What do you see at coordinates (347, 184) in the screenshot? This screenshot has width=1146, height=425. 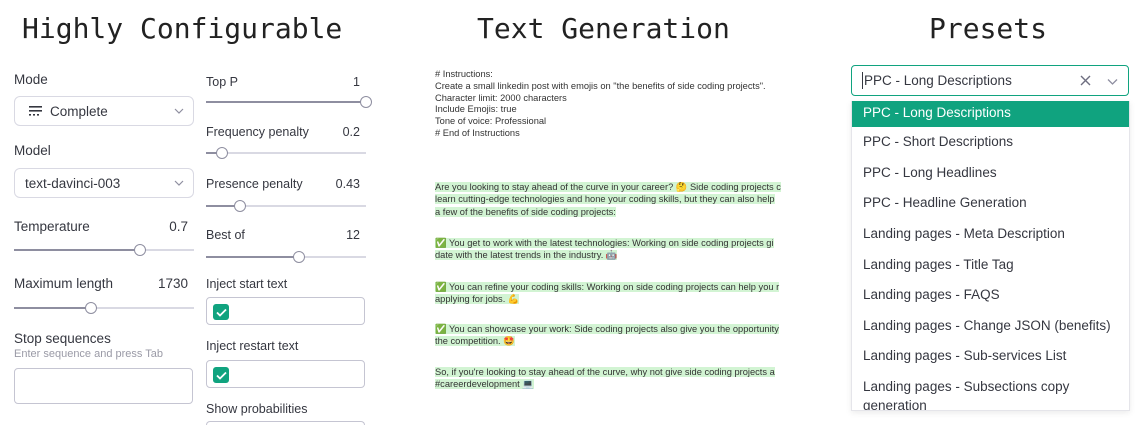 I see `presence-penalty-value: 0.43` at bounding box center [347, 184].